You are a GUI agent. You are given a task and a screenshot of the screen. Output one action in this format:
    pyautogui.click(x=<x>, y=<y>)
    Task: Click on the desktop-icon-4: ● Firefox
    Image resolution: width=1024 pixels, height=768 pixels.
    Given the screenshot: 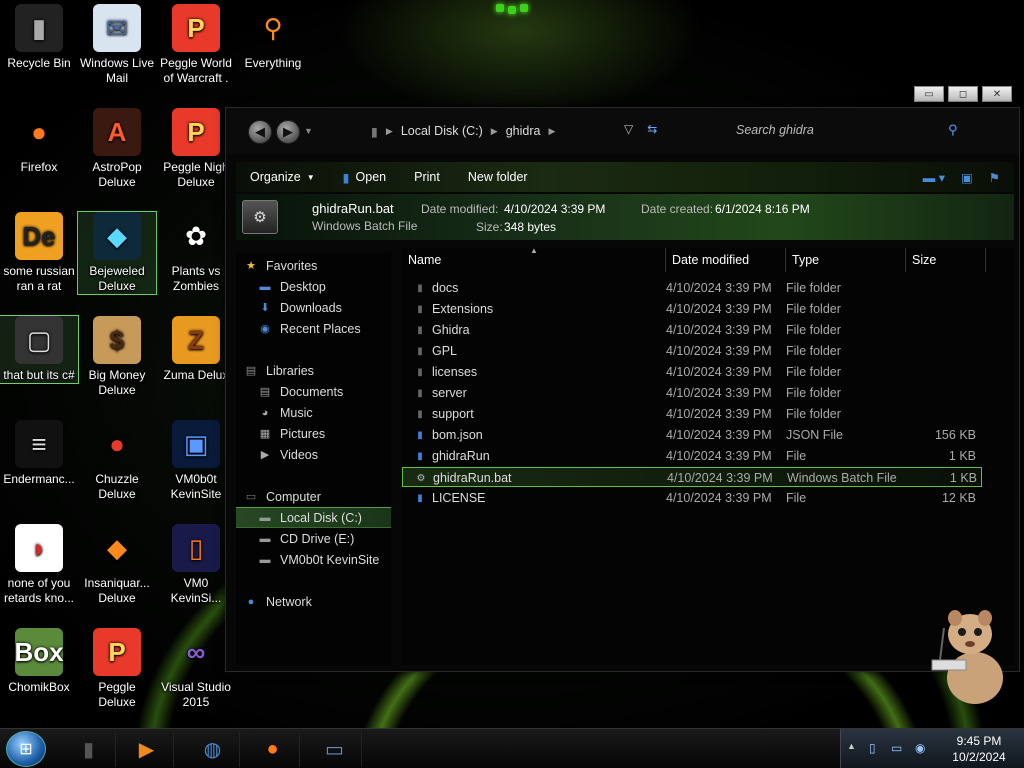 What is the action you would take?
    pyautogui.click(x=39, y=141)
    